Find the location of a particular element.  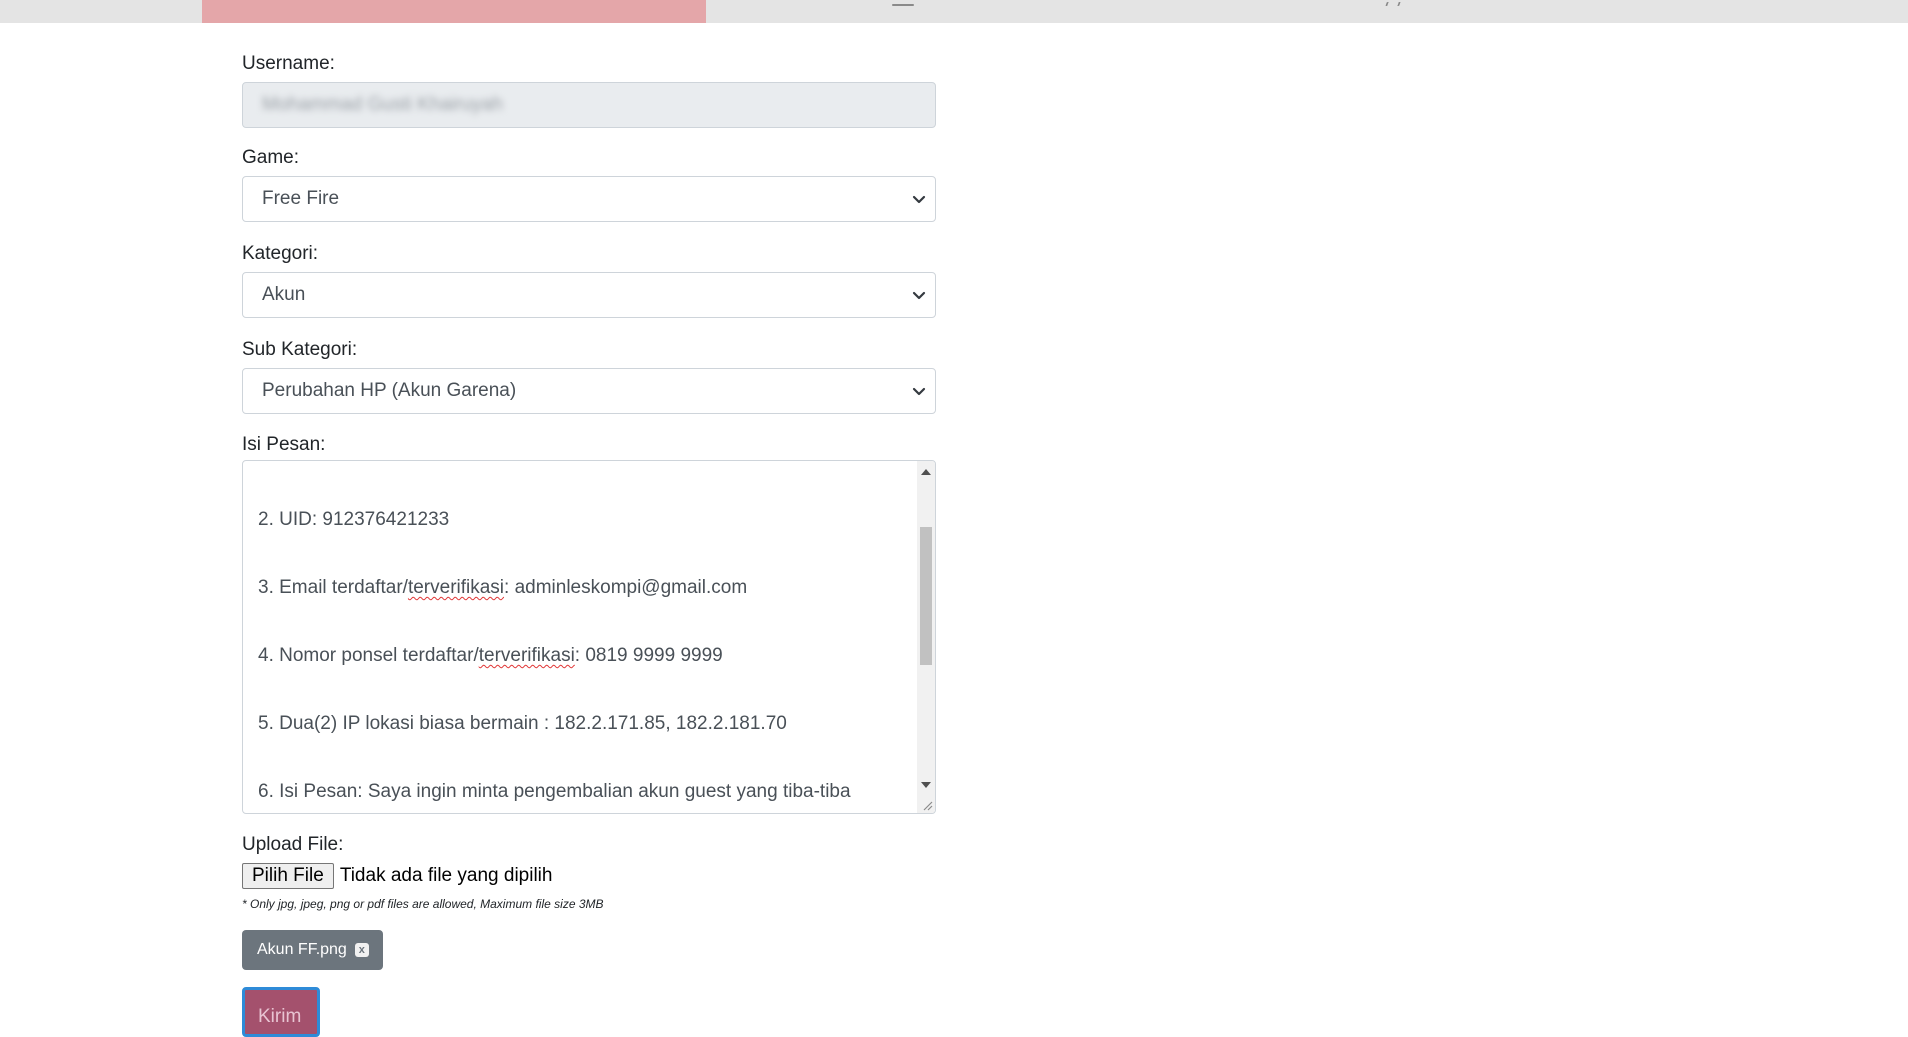

subkategori-selected-value: Perubahan HP (Akun Garena) is located at coordinates (389, 390).